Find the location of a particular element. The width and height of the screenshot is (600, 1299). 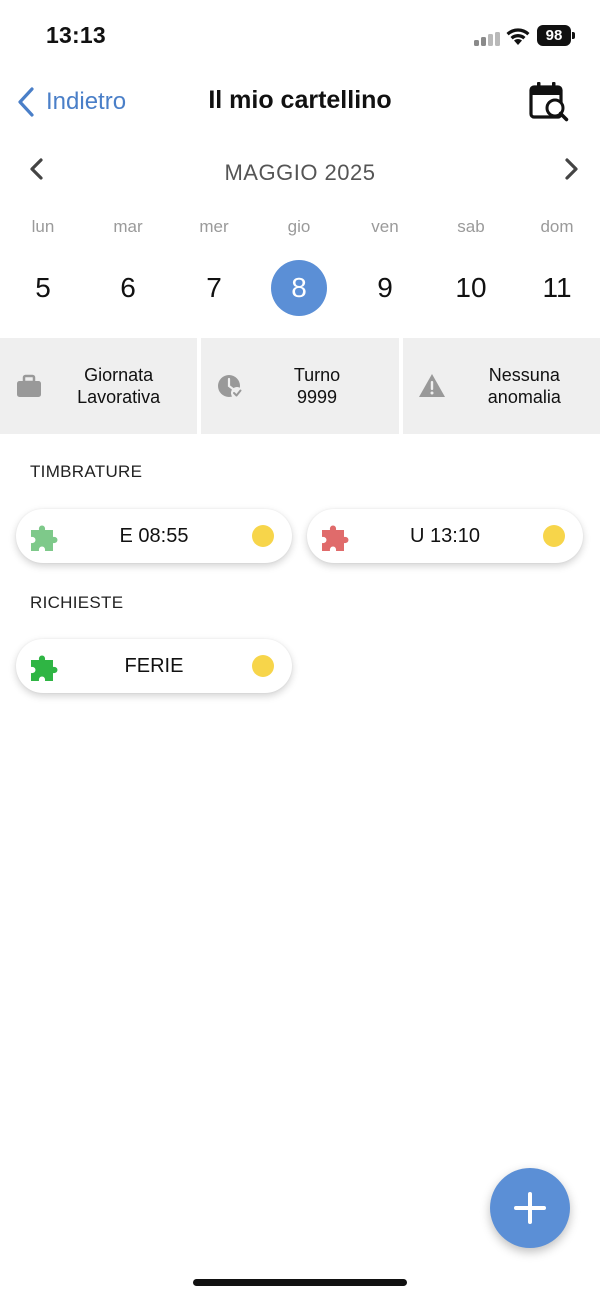

status-bar: 13:13 98 is located at coordinates (300, 36).